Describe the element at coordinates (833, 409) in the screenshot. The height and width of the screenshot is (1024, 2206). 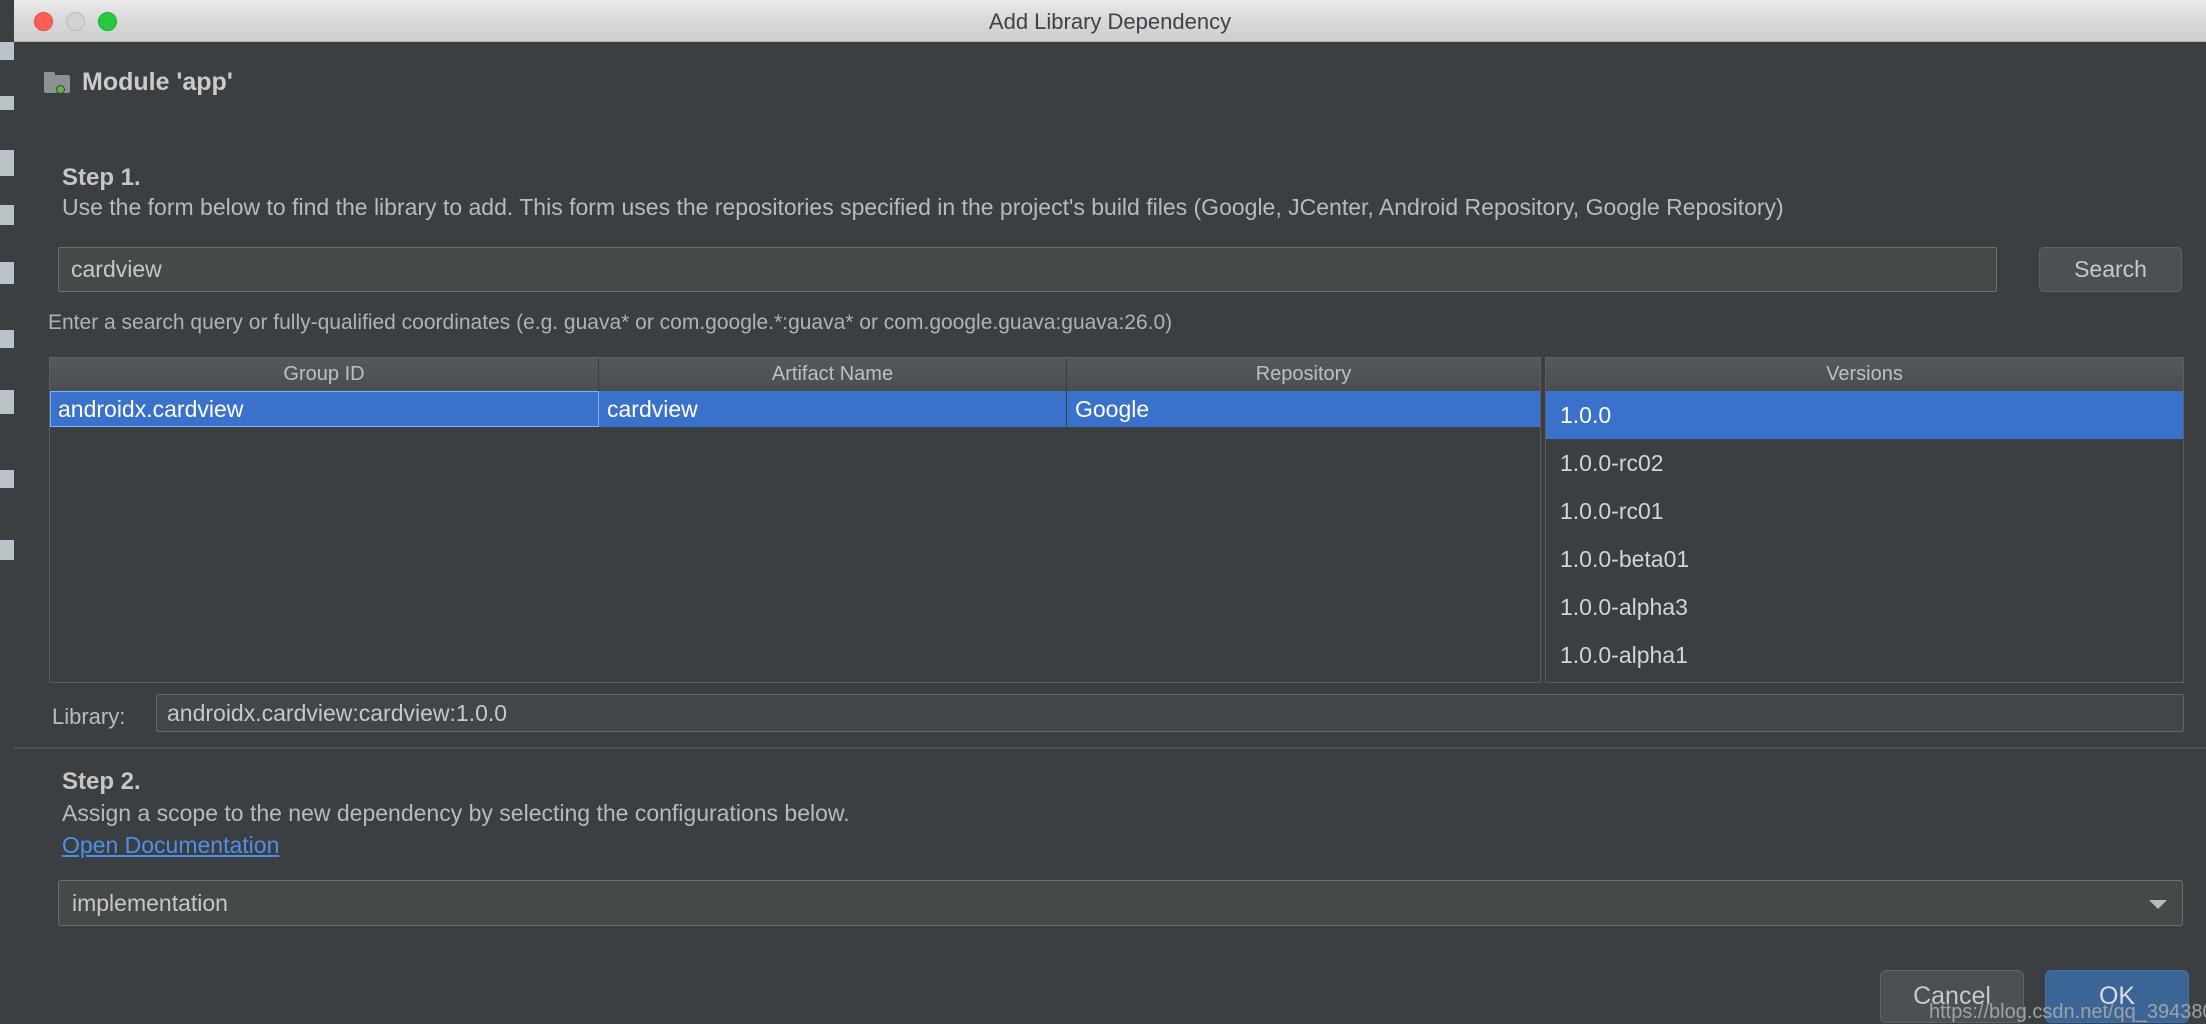
I see `cell-artifact-name: cardview` at that location.